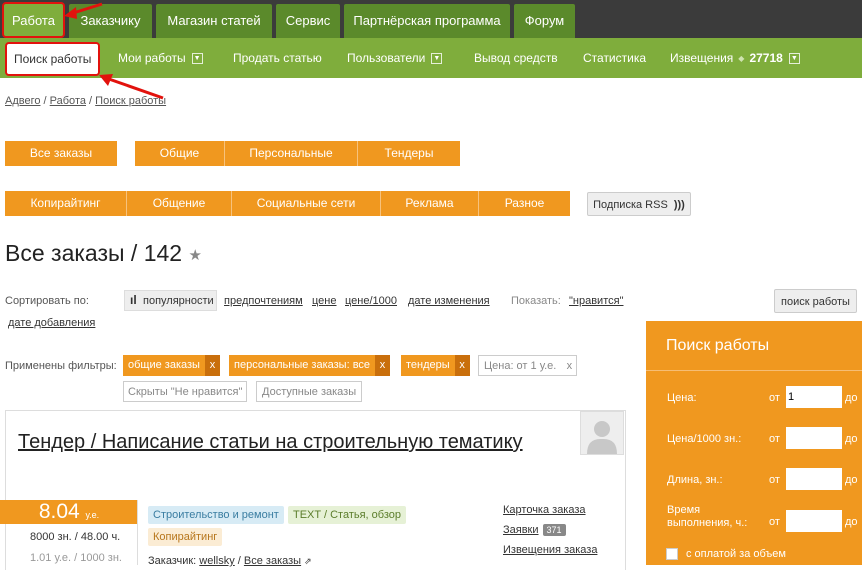  What do you see at coordinates (309, 391) in the screenshot?
I see `filter-available: Доступные заказы` at bounding box center [309, 391].